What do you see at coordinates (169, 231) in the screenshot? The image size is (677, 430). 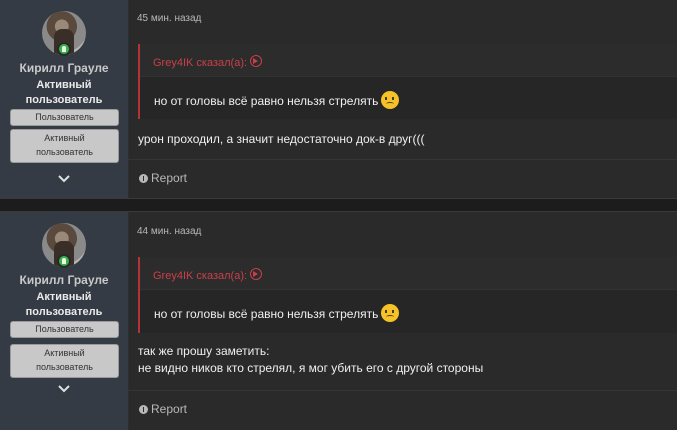 I see `post-time: 44 мин. назад` at bounding box center [169, 231].